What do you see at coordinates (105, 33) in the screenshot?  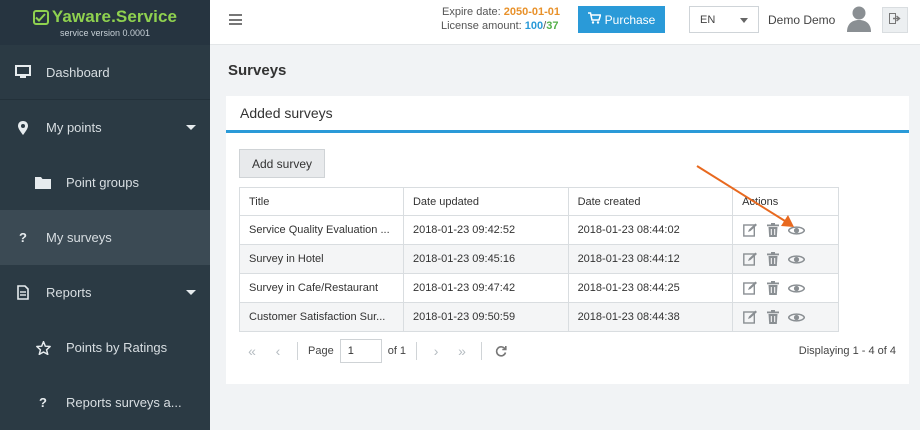 I see `brand-version: service version 0.0001` at bounding box center [105, 33].